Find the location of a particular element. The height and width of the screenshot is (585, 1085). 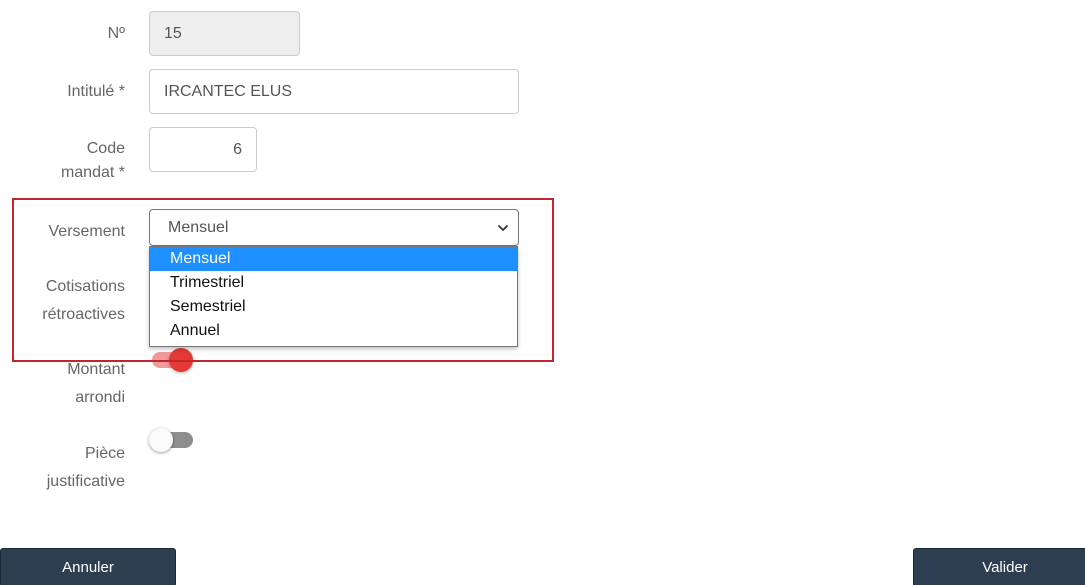

cancel-button: Annuler is located at coordinates (88, 566).